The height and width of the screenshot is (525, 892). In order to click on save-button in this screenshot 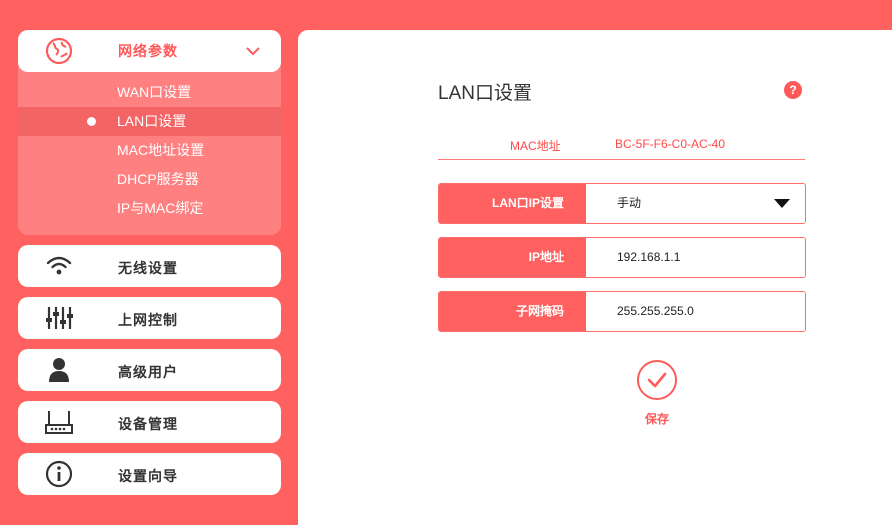, I will do `click(657, 380)`.